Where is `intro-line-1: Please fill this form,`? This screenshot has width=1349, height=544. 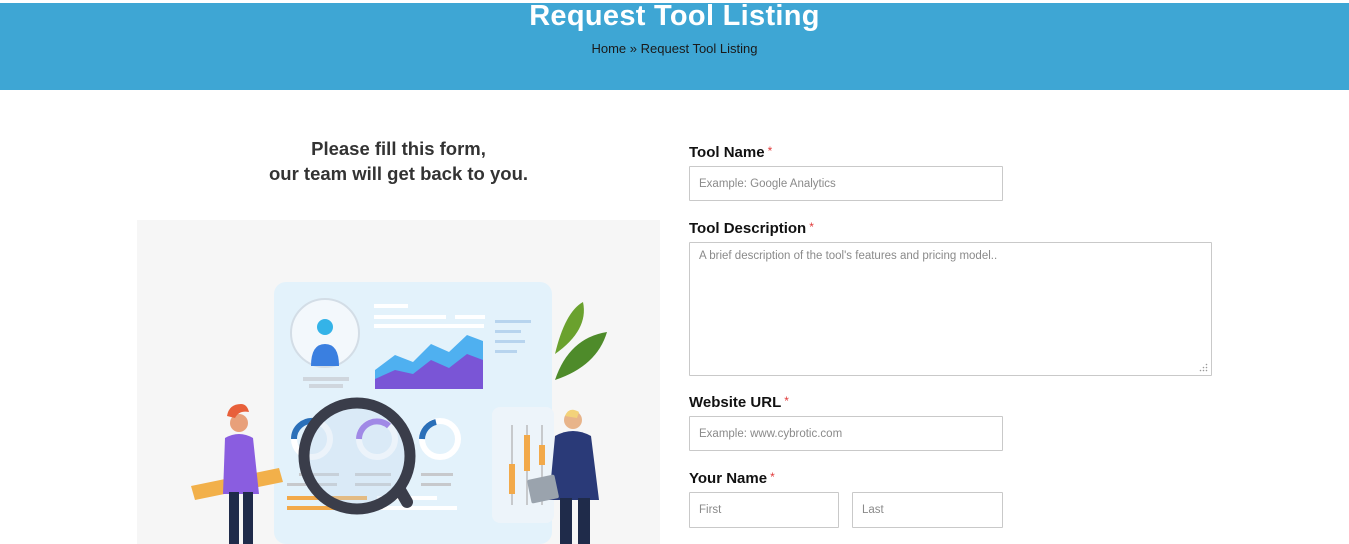 intro-line-1: Please fill this form, is located at coordinates (398, 148).